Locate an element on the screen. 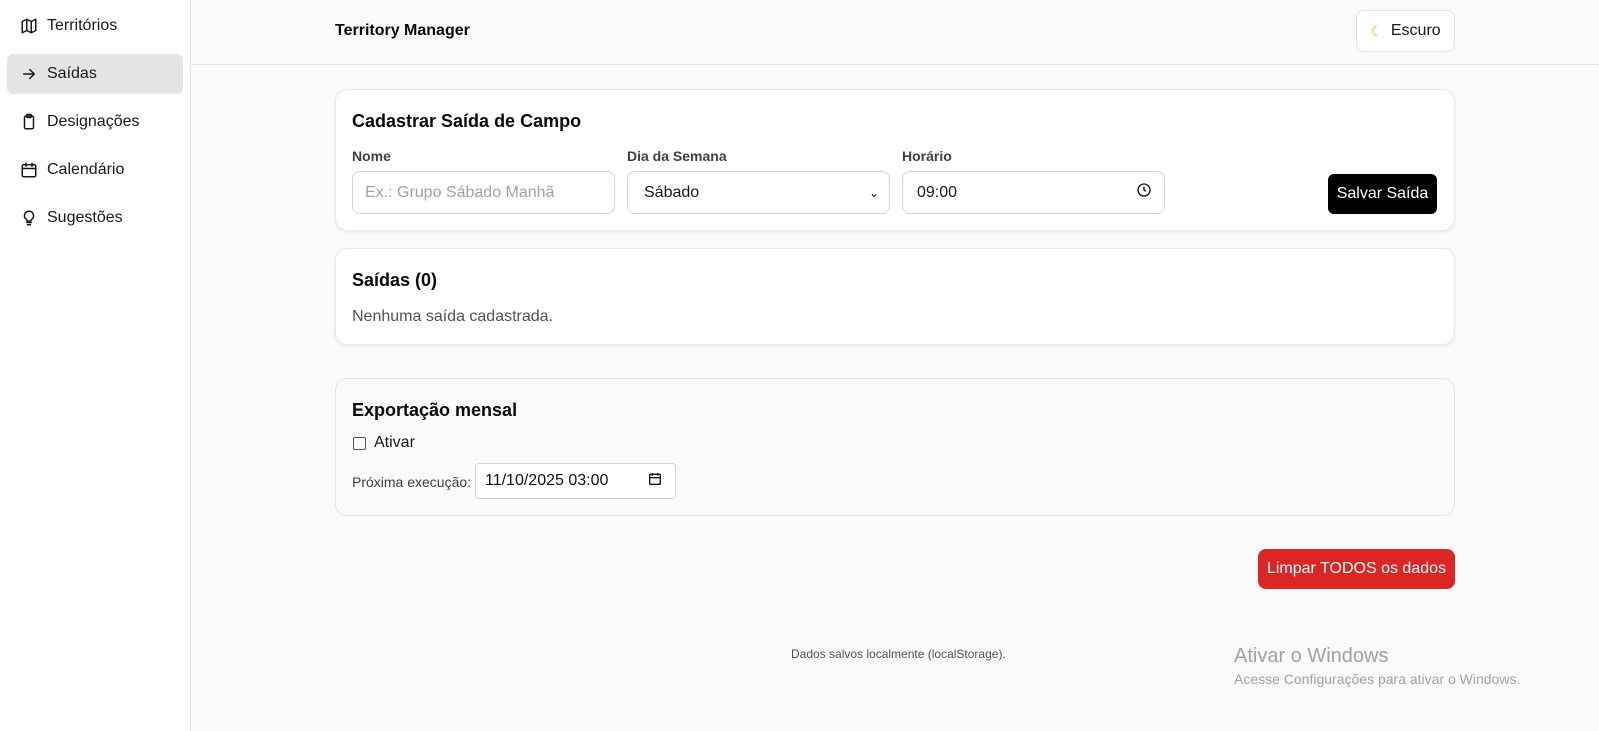 The height and width of the screenshot is (731, 1599). sidebar-item-label: Designações is located at coordinates (93, 121).